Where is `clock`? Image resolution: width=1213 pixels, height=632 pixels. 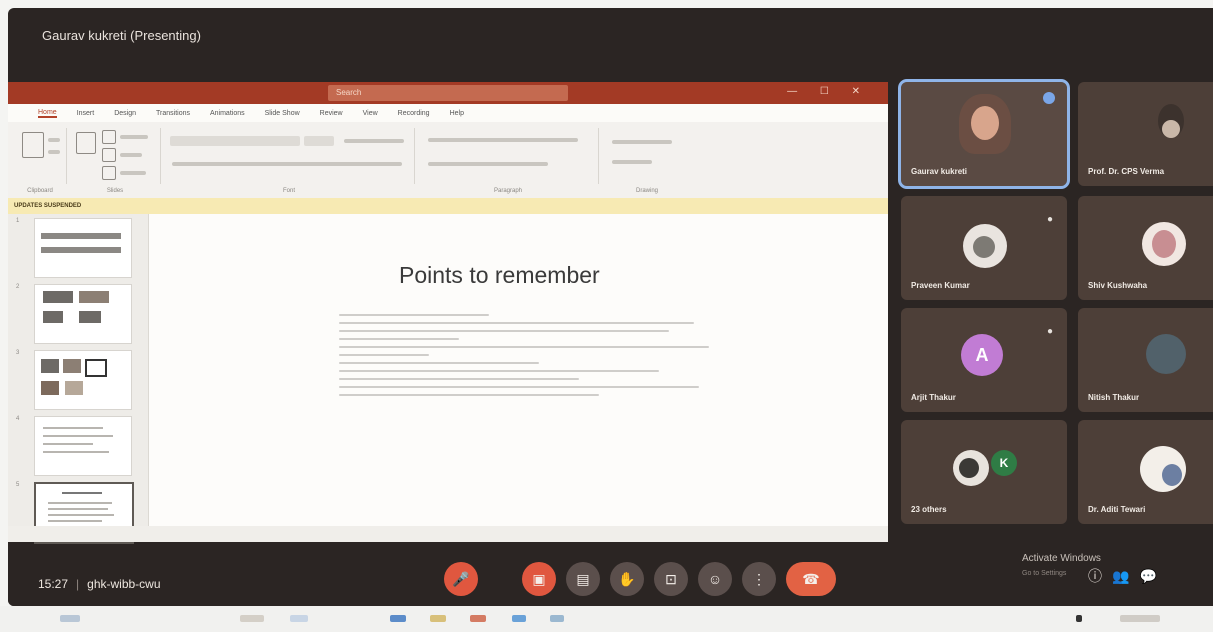 clock is located at coordinates (1140, 618).